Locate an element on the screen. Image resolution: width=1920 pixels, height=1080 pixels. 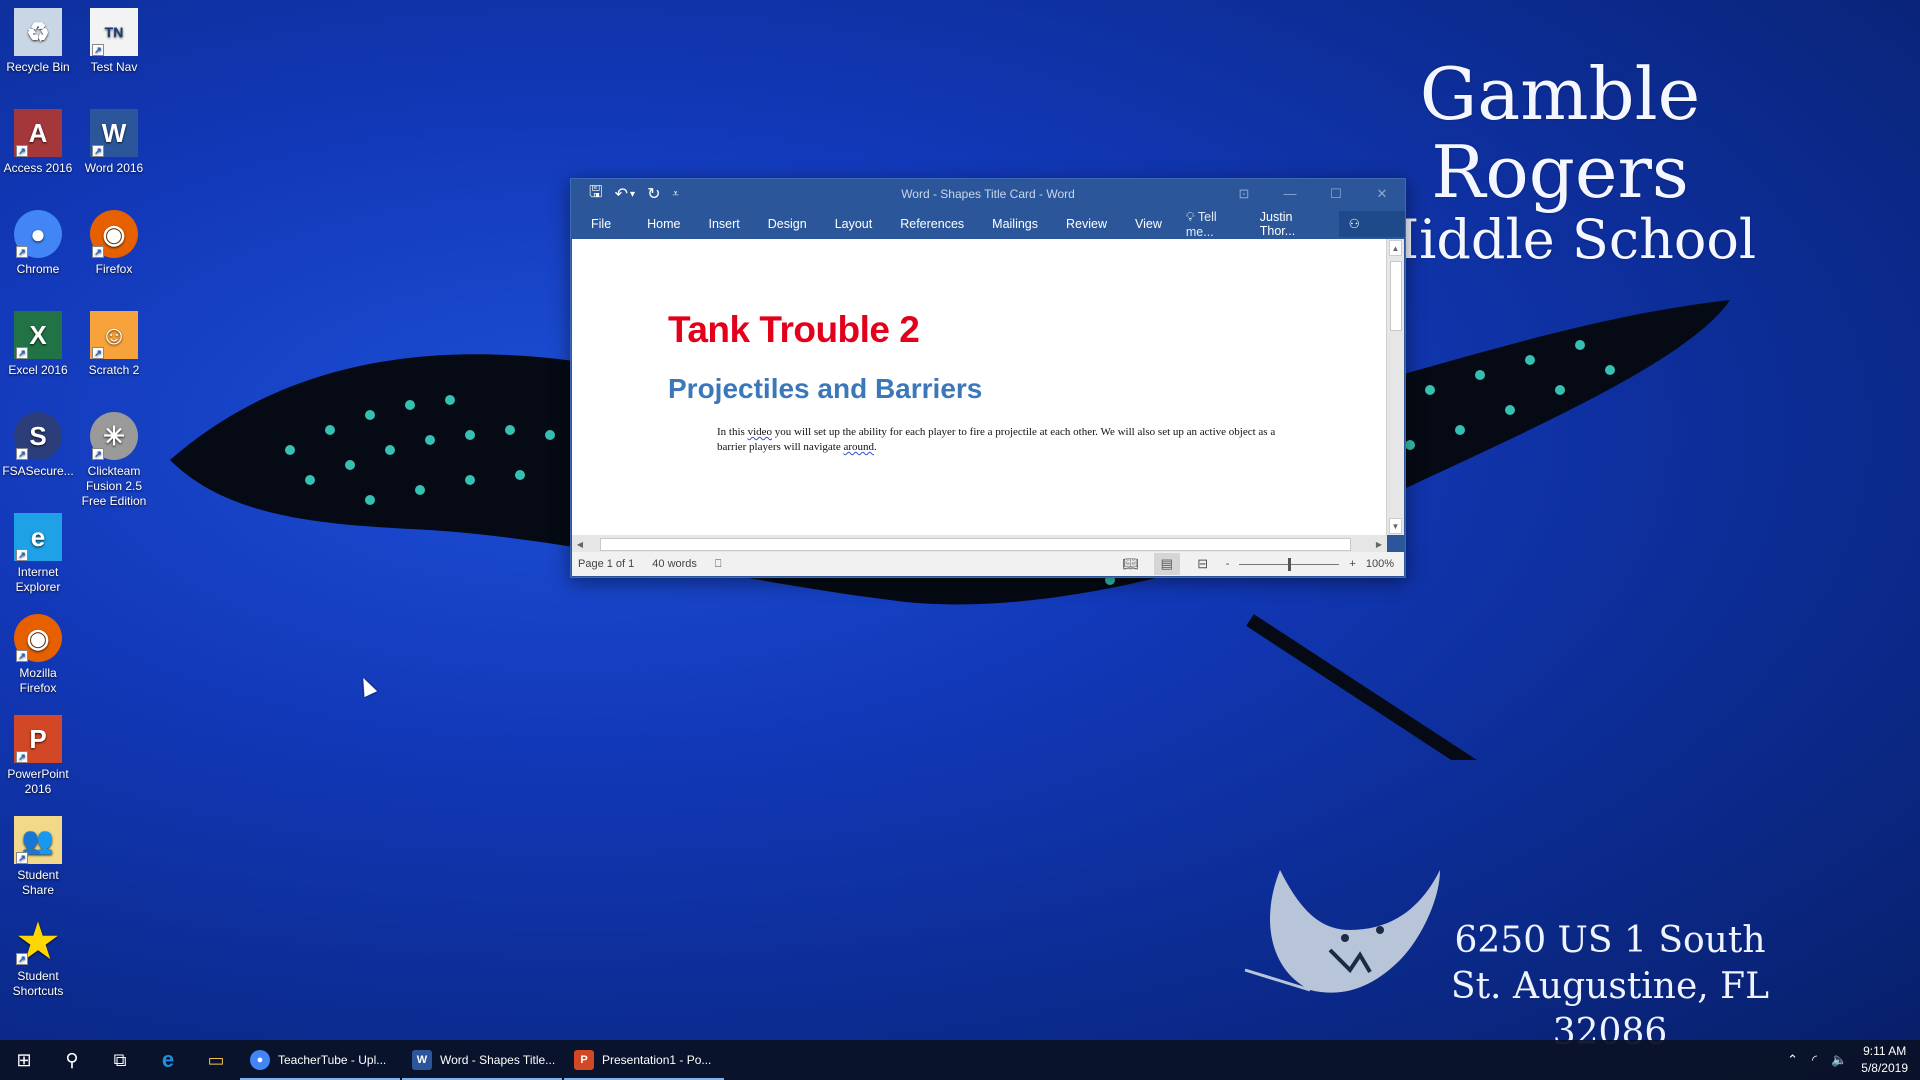
read-mode-icon: 📖︎ is located at coordinates (1131, 564).